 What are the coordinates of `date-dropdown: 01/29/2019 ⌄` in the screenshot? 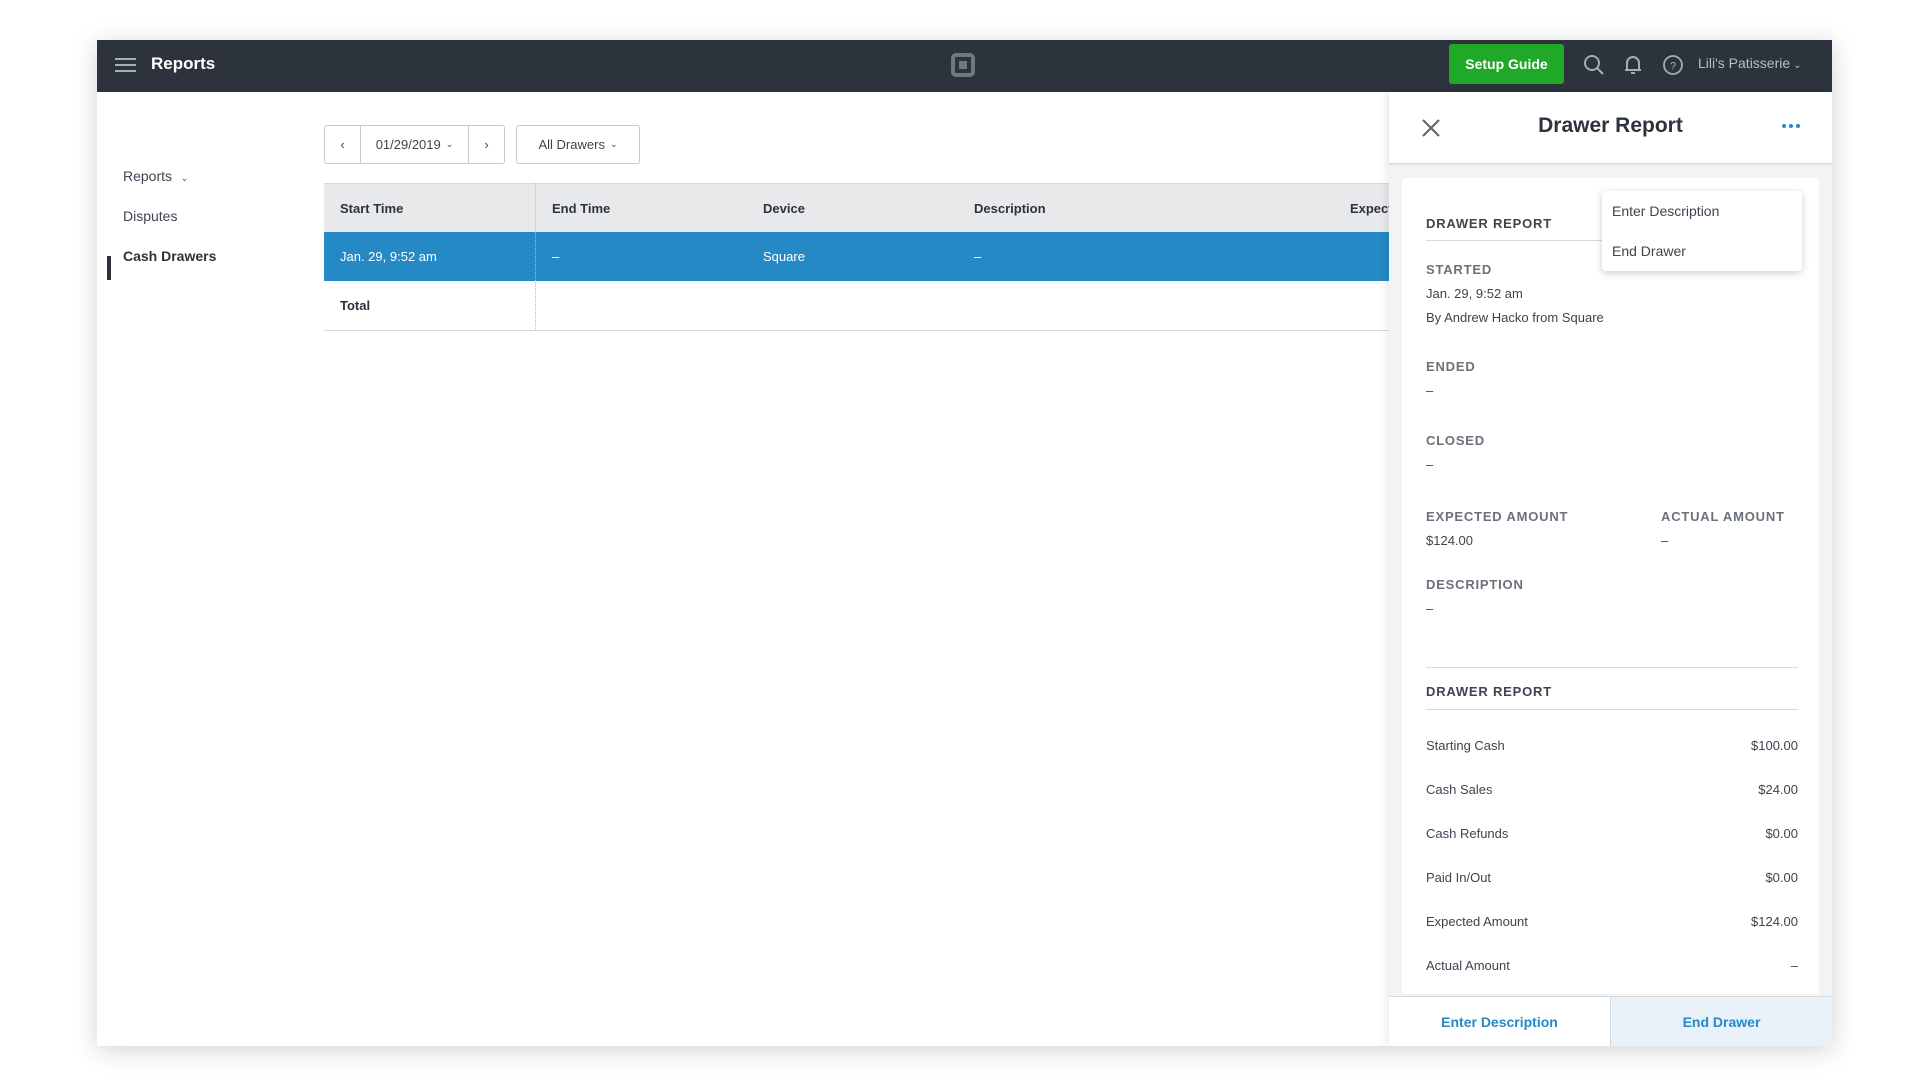 It's located at (414, 144).